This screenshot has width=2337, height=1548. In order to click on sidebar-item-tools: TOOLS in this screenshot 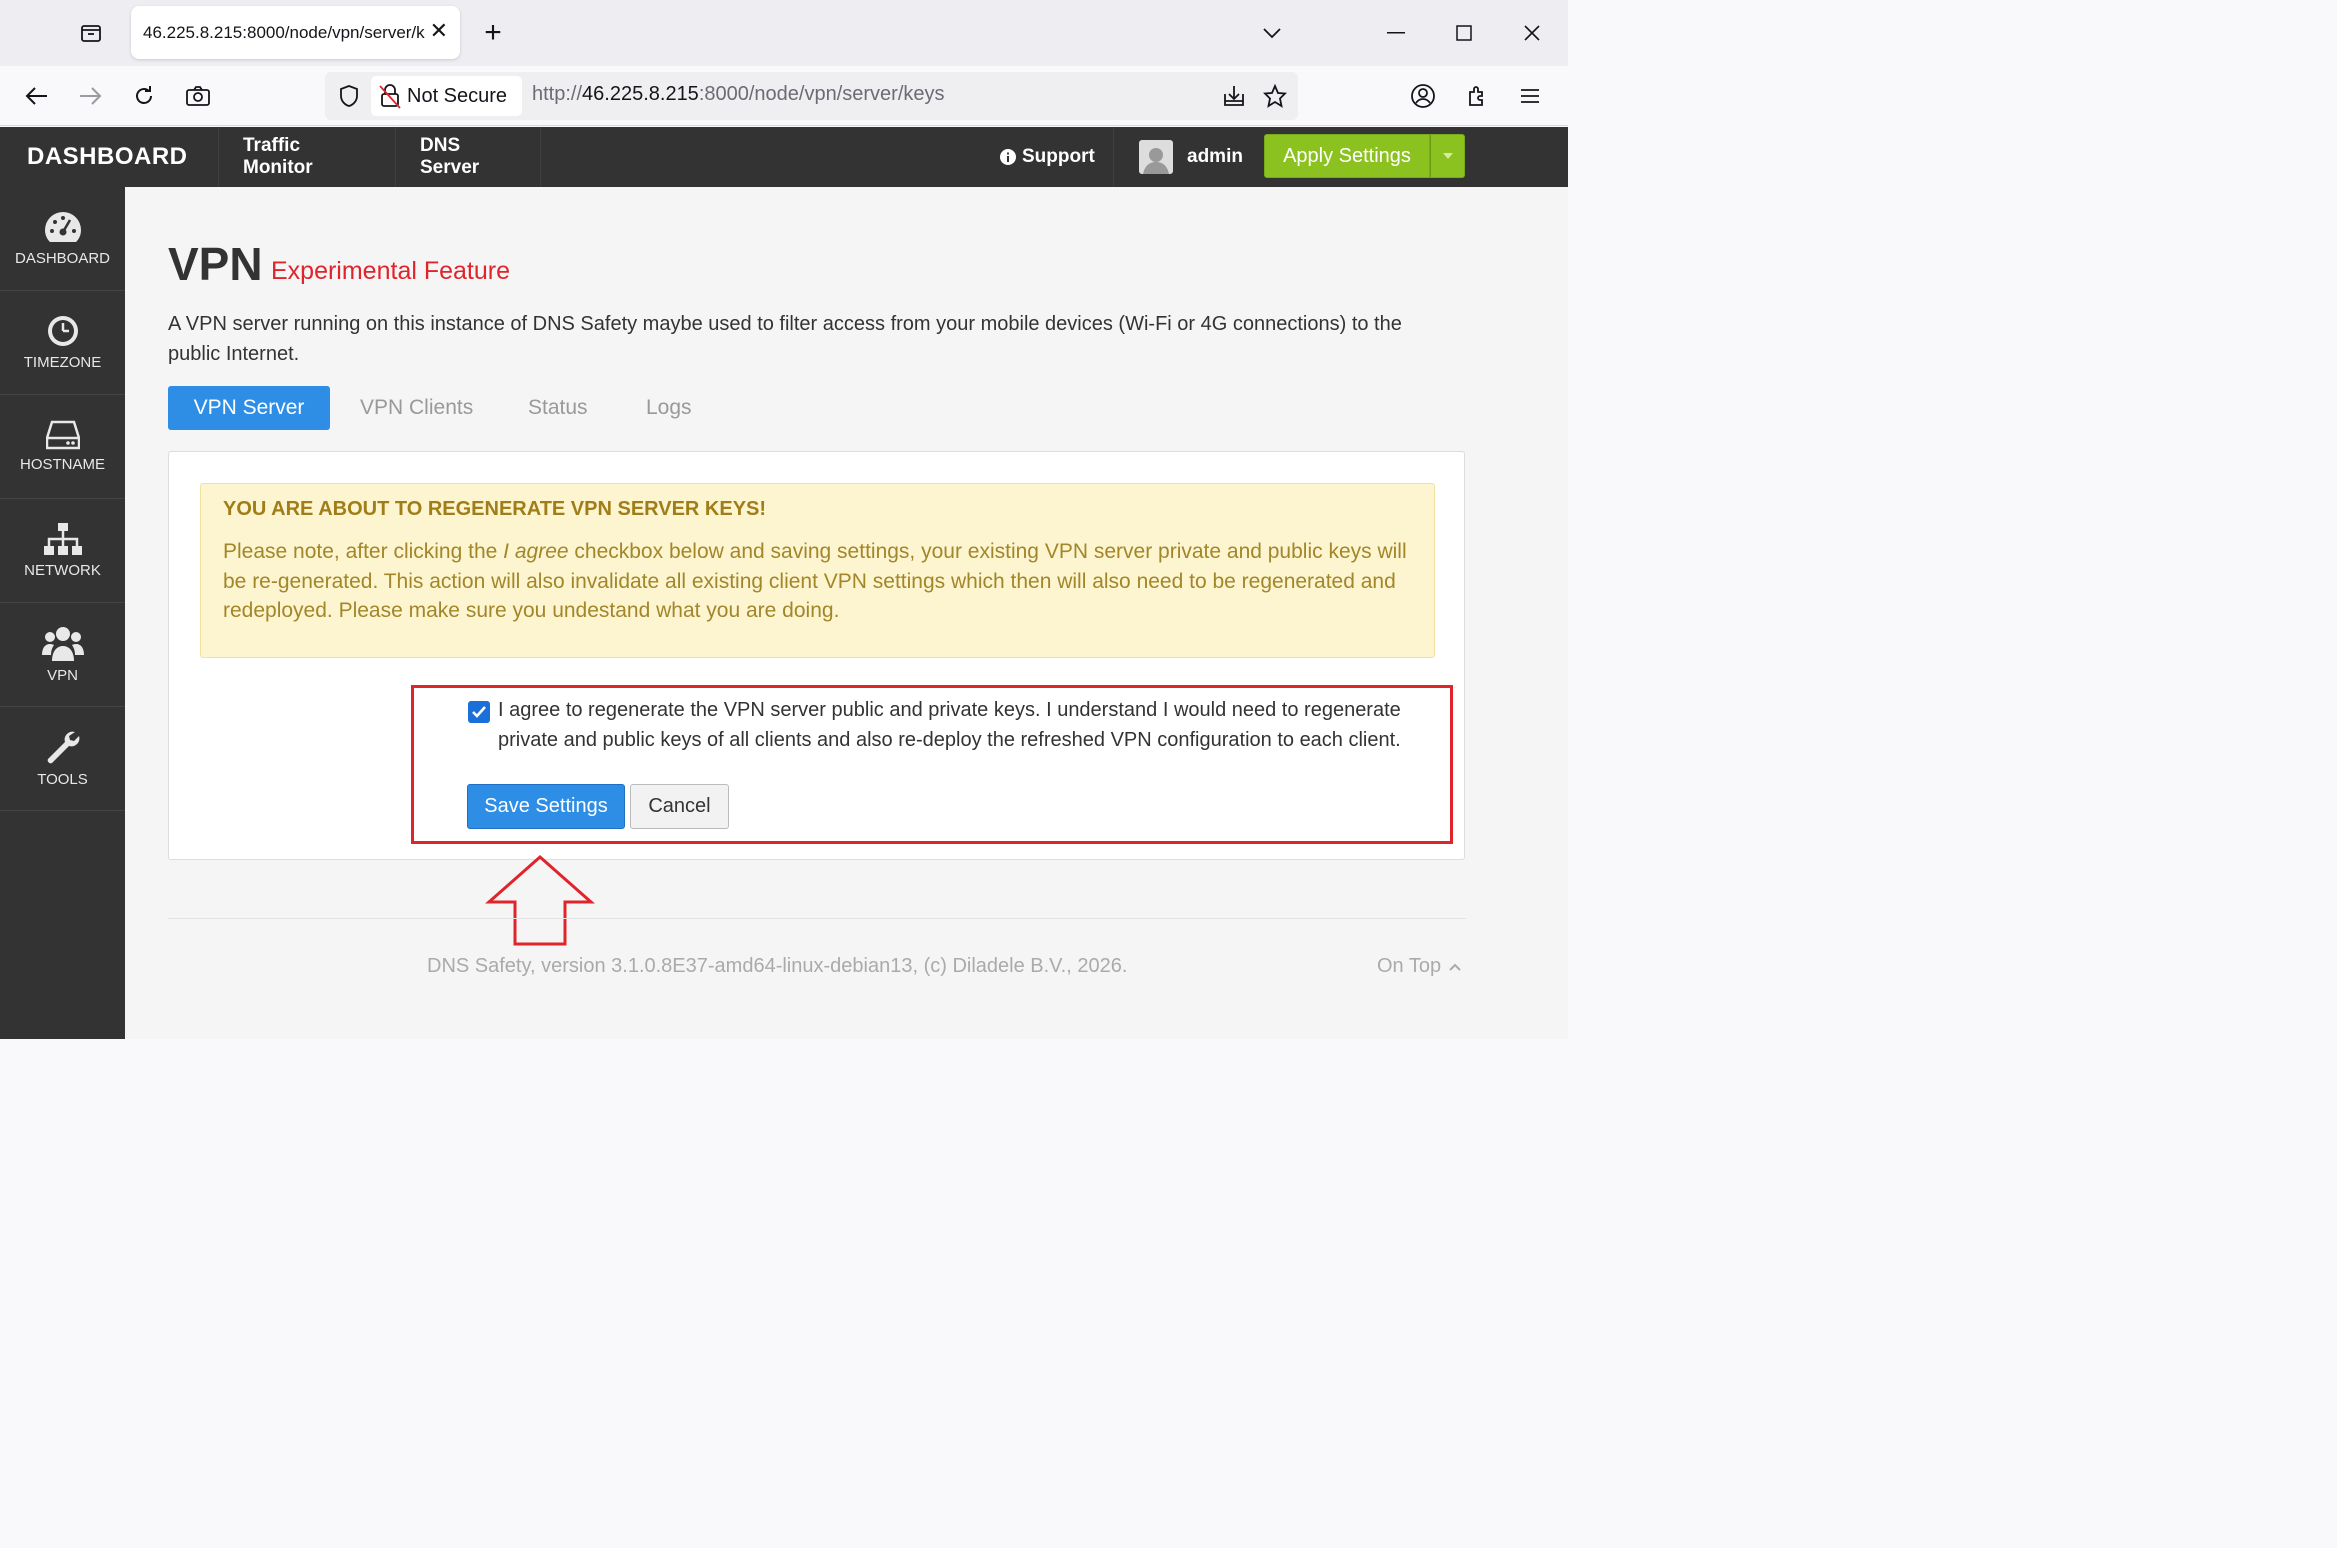, I will do `click(62, 759)`.